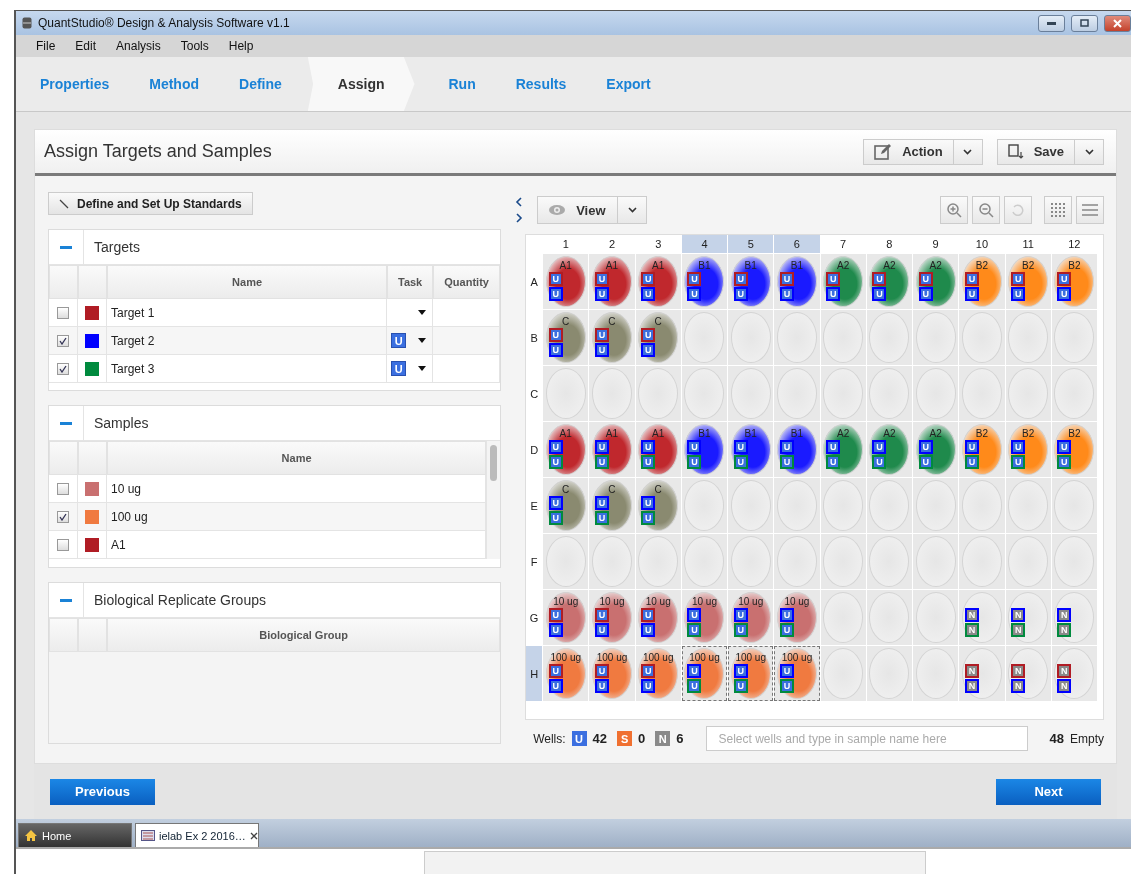 The image size is (1131, 874). I want to click on document-tab: Home, so click(75, 835).